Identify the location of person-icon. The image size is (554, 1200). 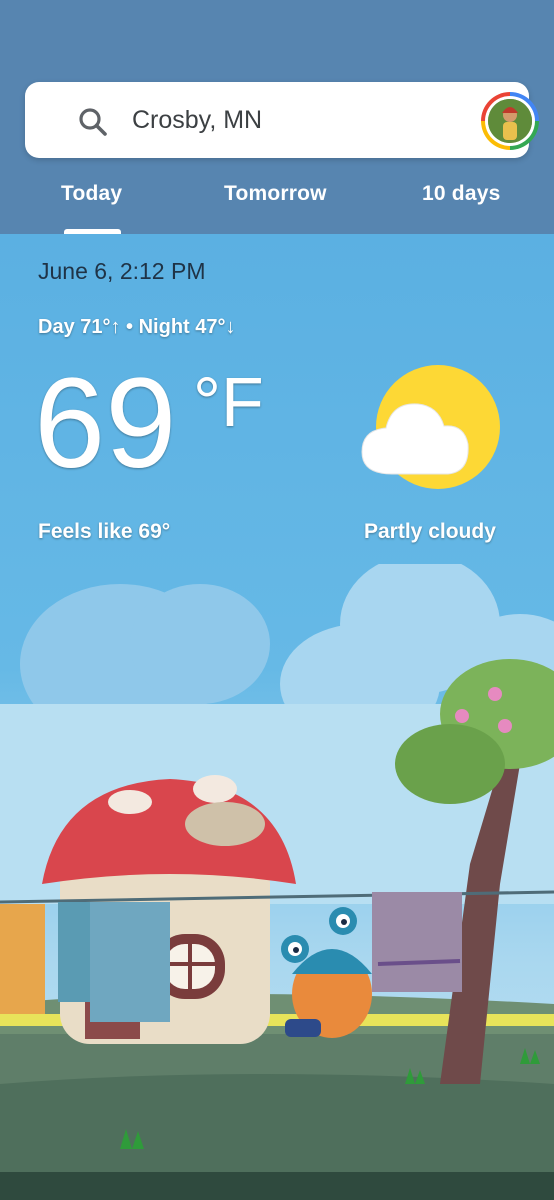
(510, 121).